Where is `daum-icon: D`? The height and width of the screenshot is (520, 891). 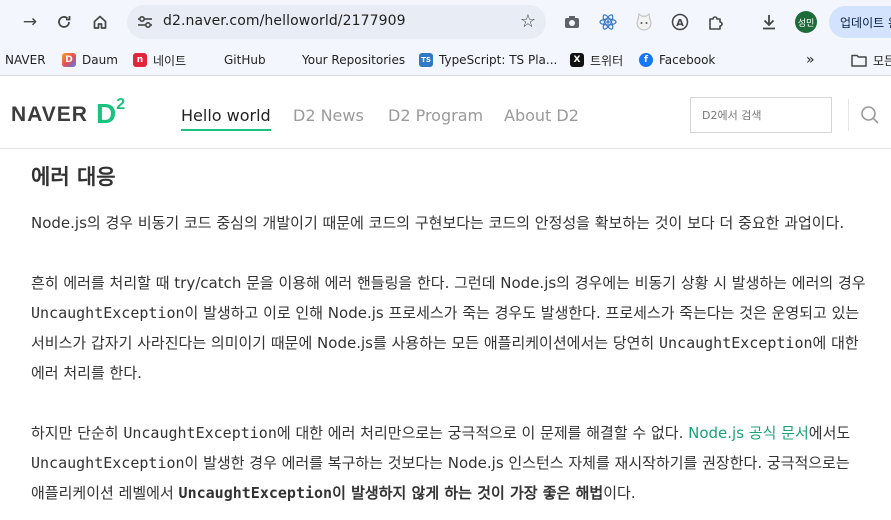
daum-icon: D is located at coordinates (69, 60).